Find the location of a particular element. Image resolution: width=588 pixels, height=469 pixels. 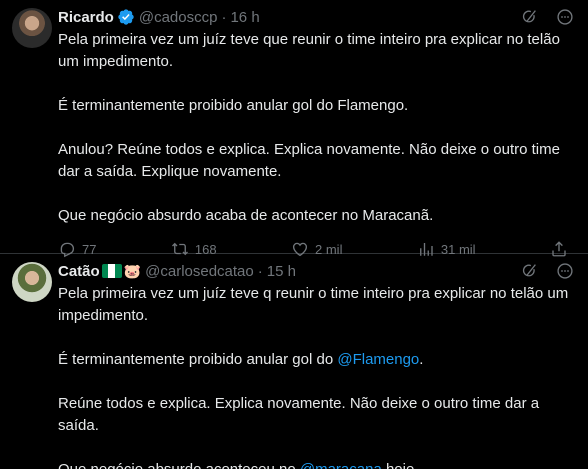

timestamp: 16 h is located at coordinates (244, 17).